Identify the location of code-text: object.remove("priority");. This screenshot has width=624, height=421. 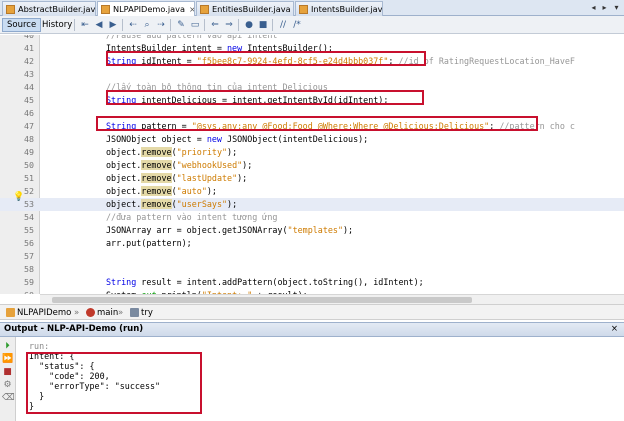
(172, 152).